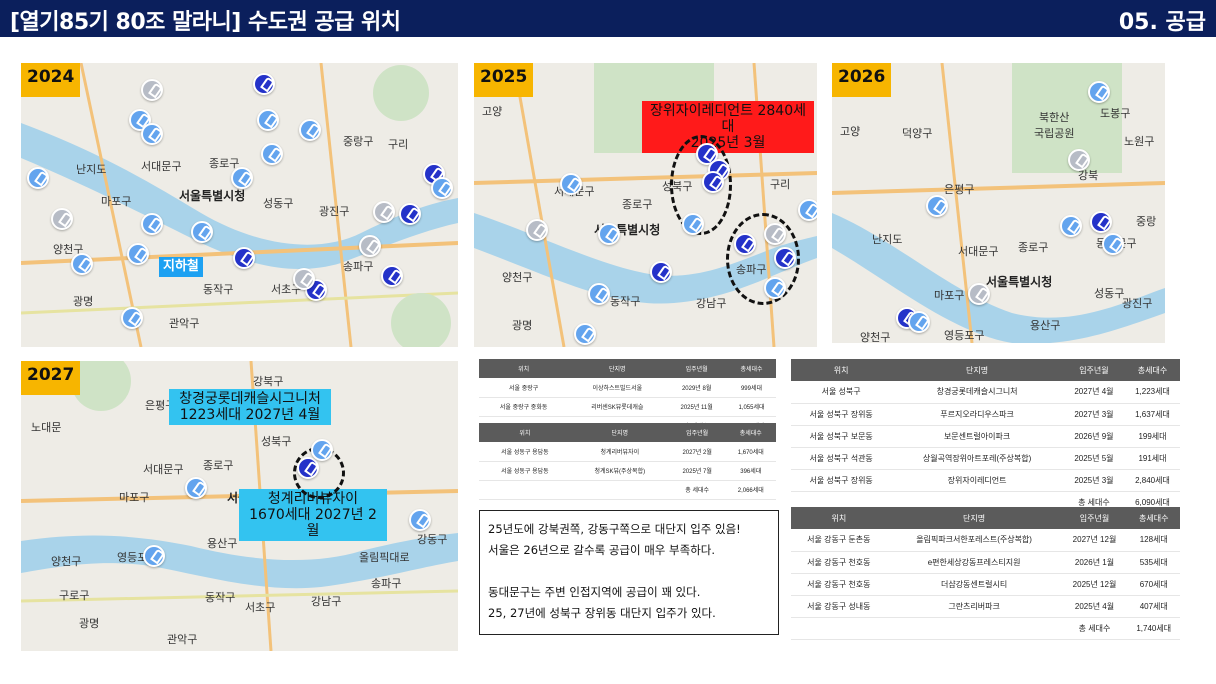 The image size is (1216, 684). What do you see at coordinates (525, 452) in the screenshot?
I see `cell: 서울 성동구 용답동` at bounding box center [525, 452].